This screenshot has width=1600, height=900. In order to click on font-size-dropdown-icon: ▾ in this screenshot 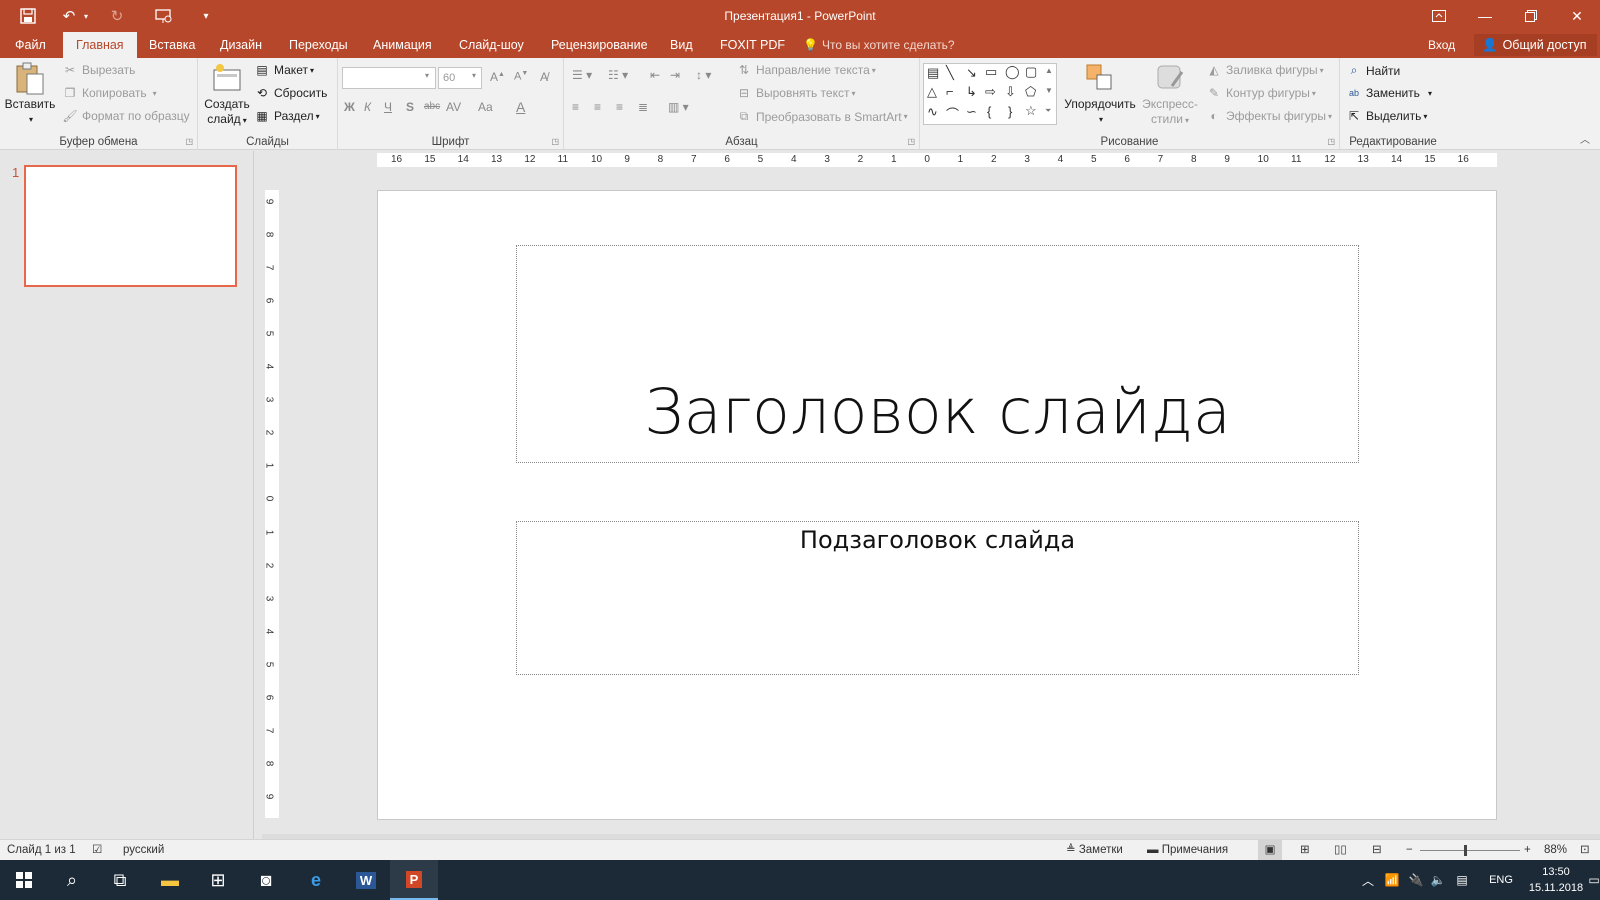, I will do `click(474, 75)`.